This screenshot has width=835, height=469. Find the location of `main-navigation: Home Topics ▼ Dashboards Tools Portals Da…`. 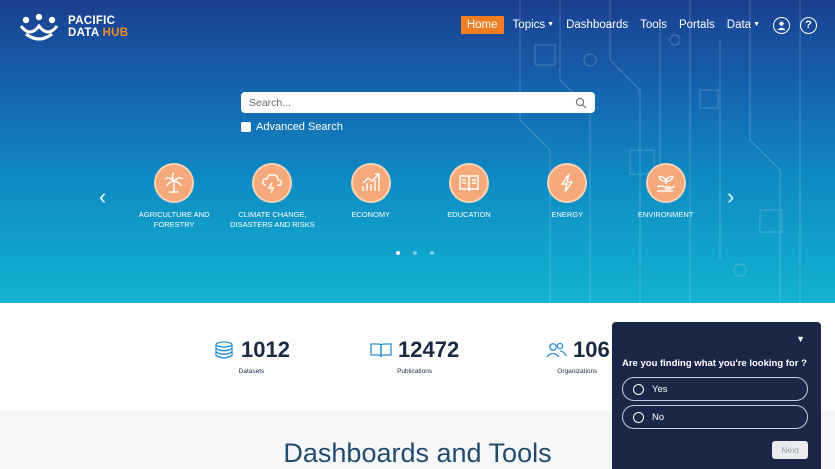

main-navigation: Home Topics ▼ Dashboards Tools Portals Da… is located at coordinates (638, 25).